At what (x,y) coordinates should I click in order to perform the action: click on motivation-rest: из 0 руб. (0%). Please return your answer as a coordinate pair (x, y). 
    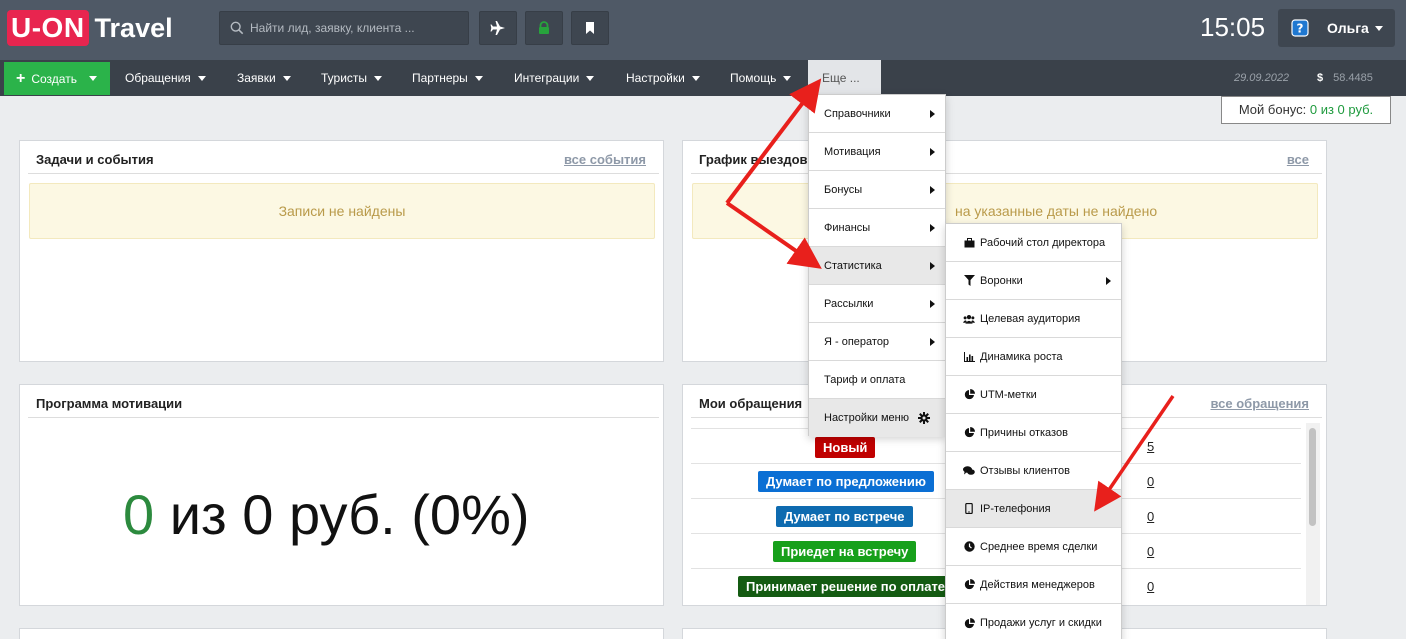
    Looking at the image, I should click on (349, 514).